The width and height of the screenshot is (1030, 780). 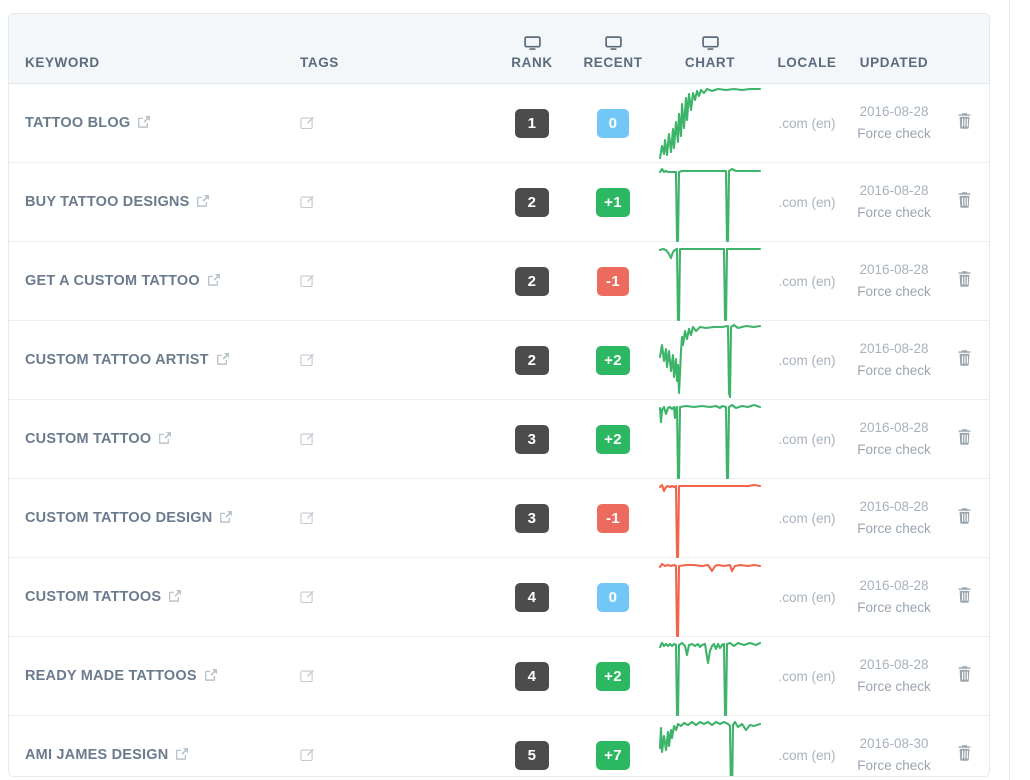 What do you see at coordinates (93, 597) in the screenshot?
I see `keyword-label: CUSTOM TATTOOS` at bounding box center [93, 597].